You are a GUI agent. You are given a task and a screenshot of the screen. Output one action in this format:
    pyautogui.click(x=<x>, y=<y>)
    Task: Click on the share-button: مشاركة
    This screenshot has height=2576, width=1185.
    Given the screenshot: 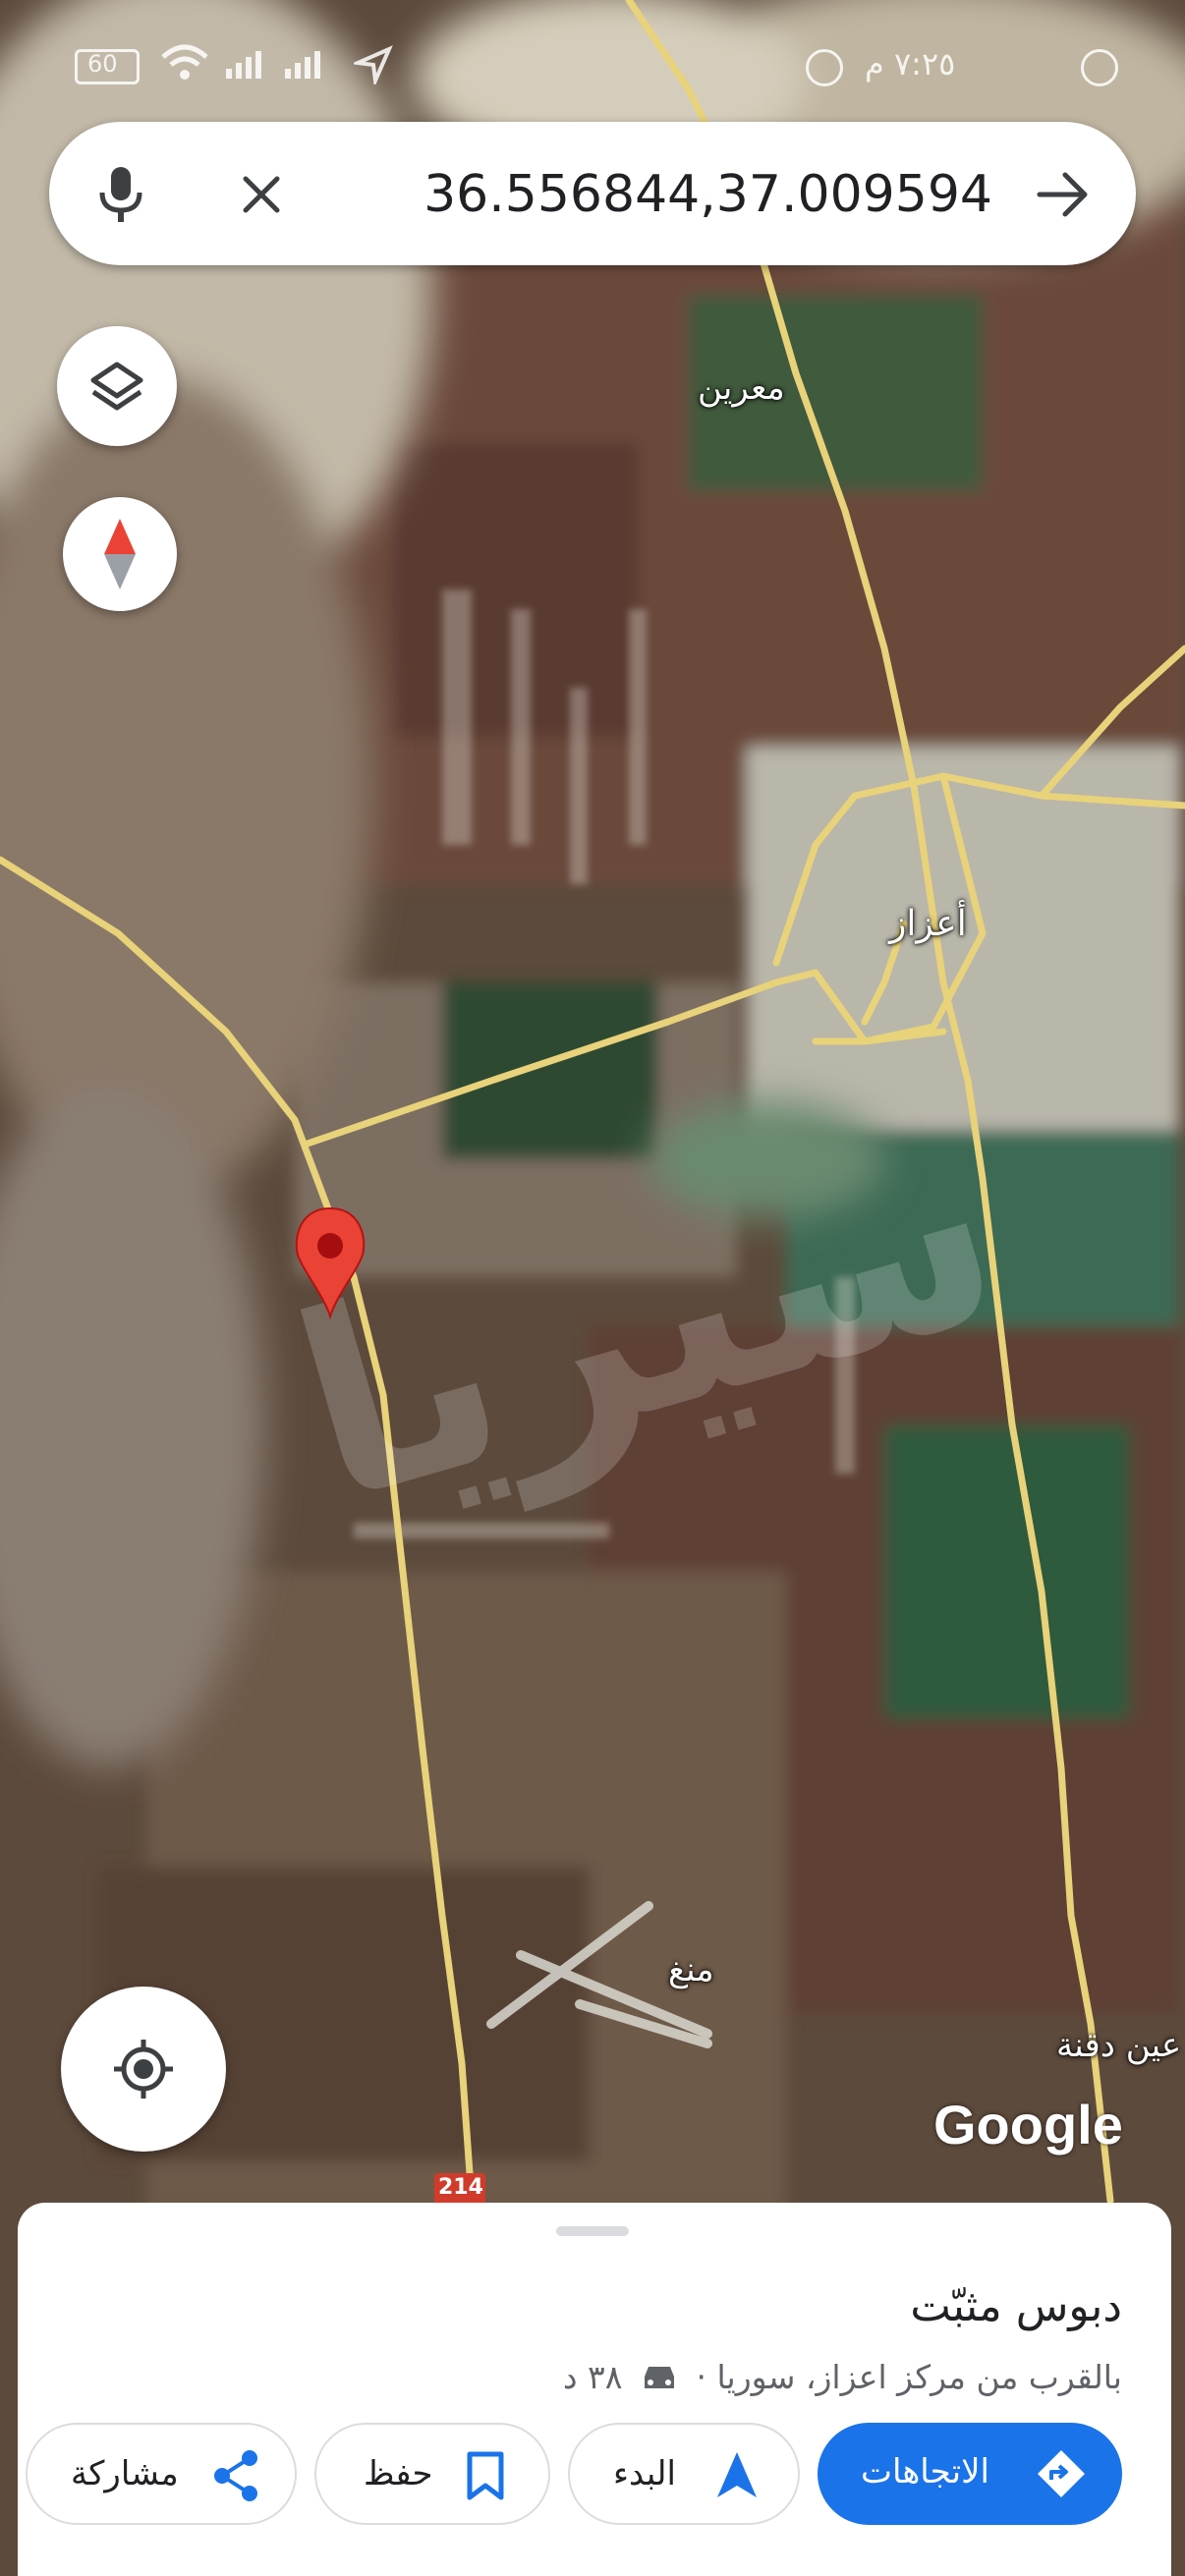 What is the action you would take?
    pyautogui.click(x=162, y=2474)
    